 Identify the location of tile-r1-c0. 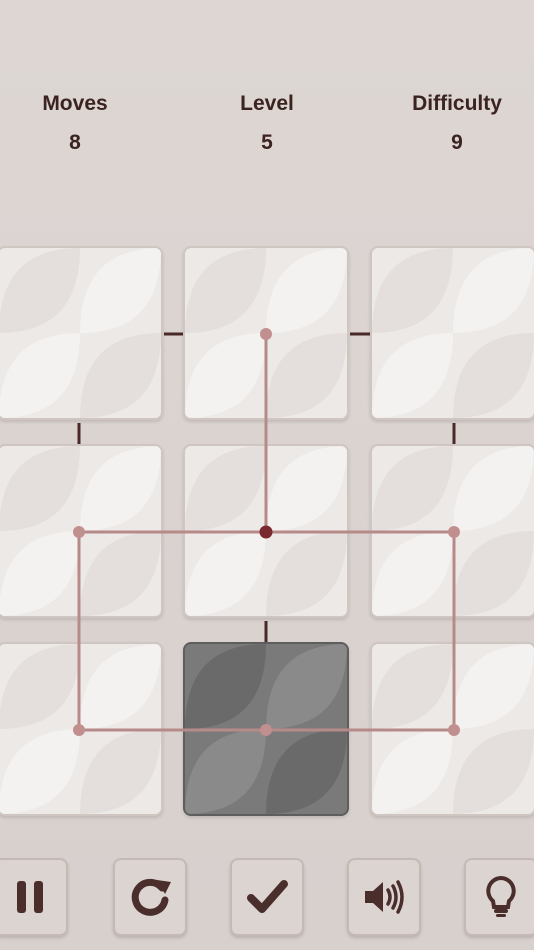
(81, 531).